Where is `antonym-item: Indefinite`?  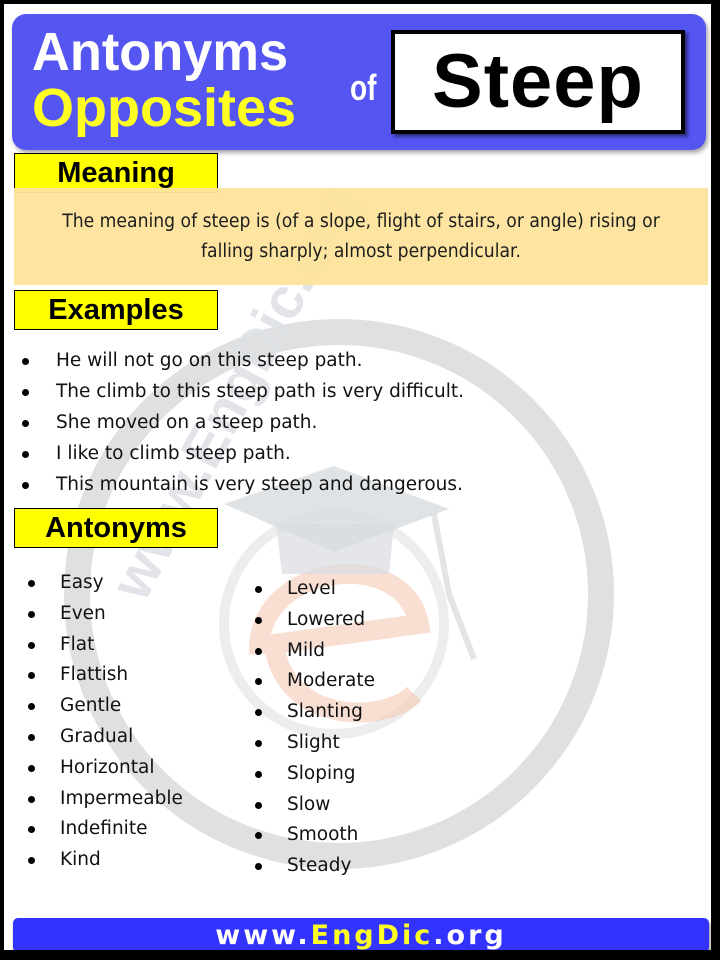
antonym-item: Indefinite is located at coordinates (104, 829).